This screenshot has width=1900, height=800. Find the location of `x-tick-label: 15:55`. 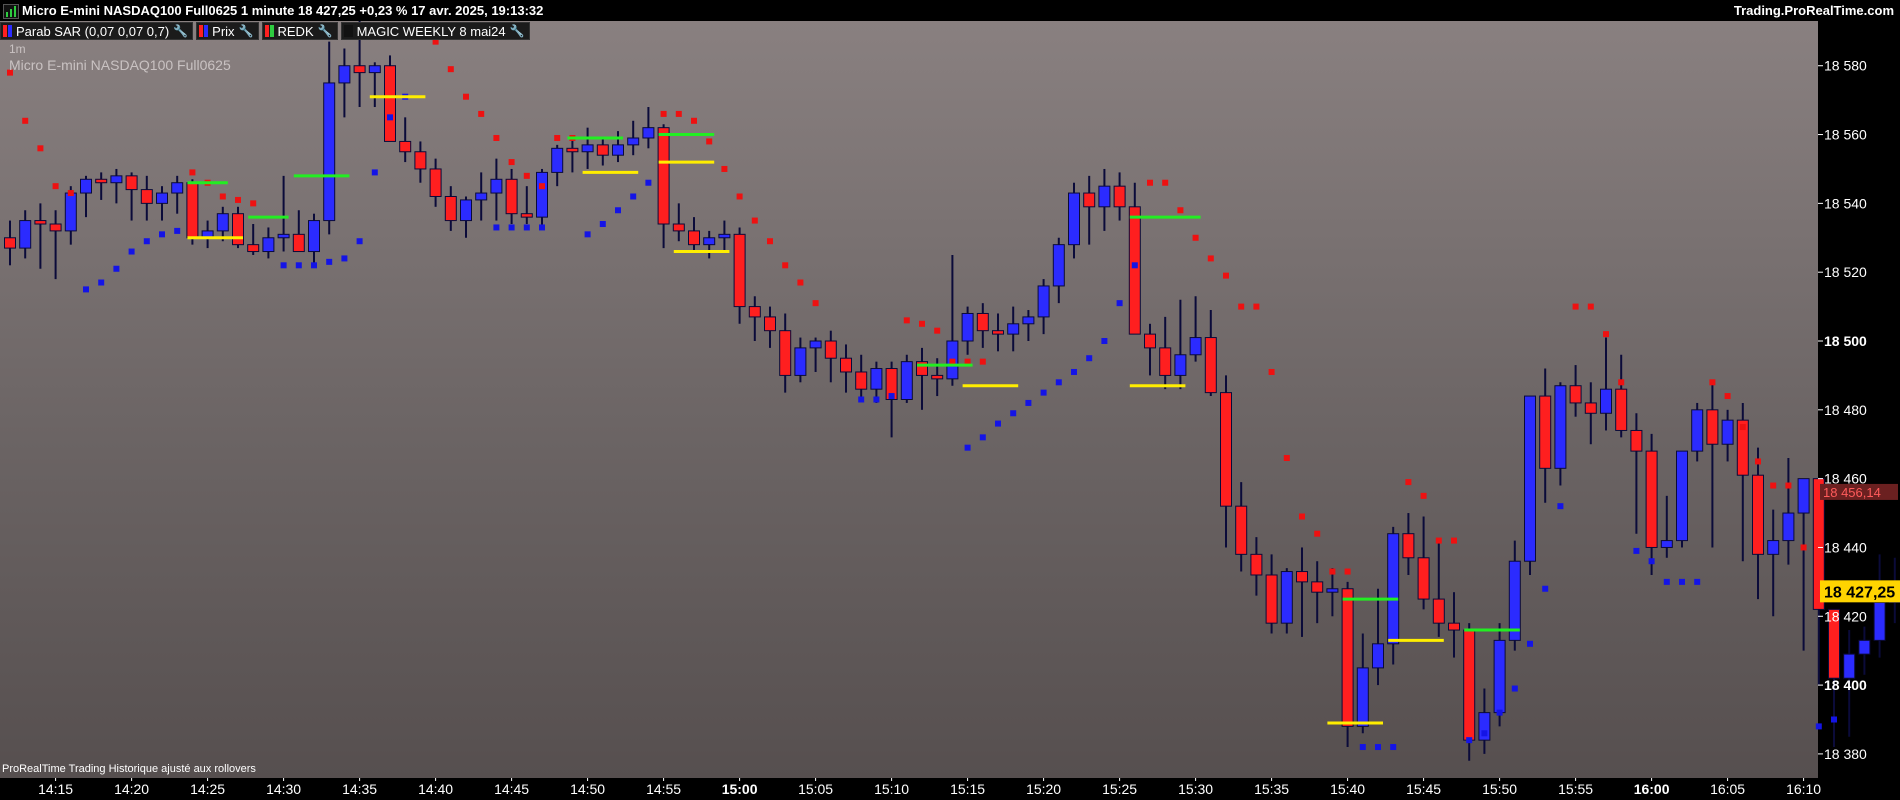

x-tick-label: 15:55 is located at coordinates (1575, 789).